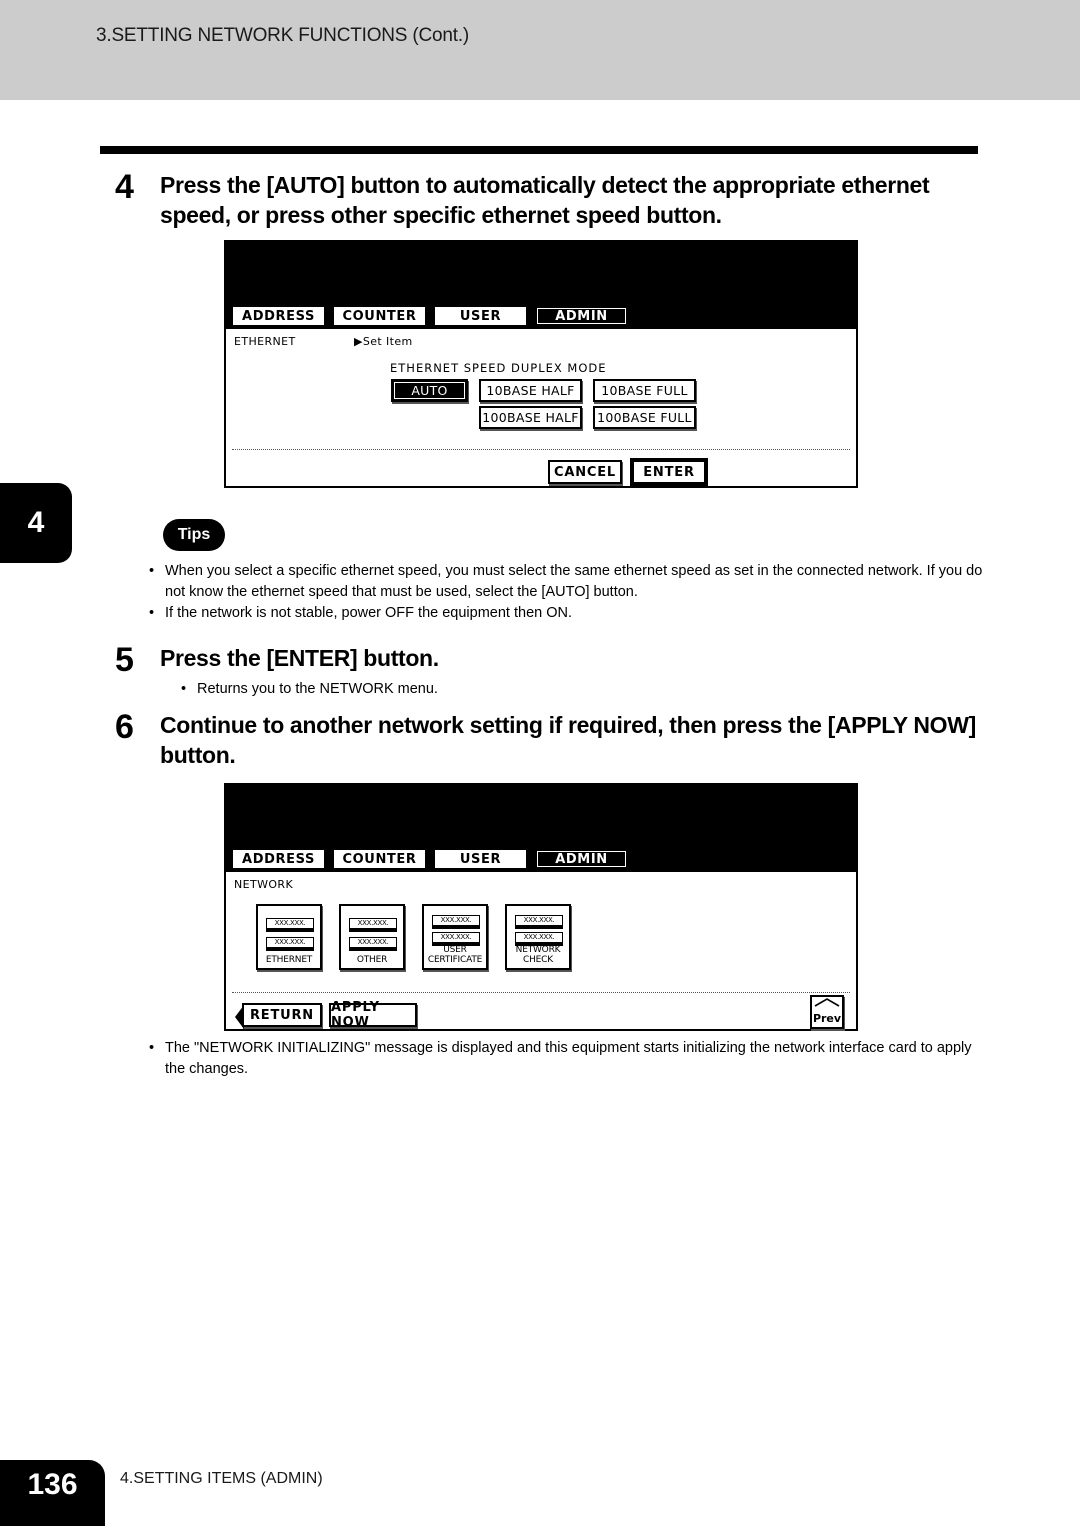 This screenshot has width=1080, height=1526. What do you see at coordinates (827, 1012) in the screenshot?
I see `prev-button: Prev` at bounding box center [827, 1012].